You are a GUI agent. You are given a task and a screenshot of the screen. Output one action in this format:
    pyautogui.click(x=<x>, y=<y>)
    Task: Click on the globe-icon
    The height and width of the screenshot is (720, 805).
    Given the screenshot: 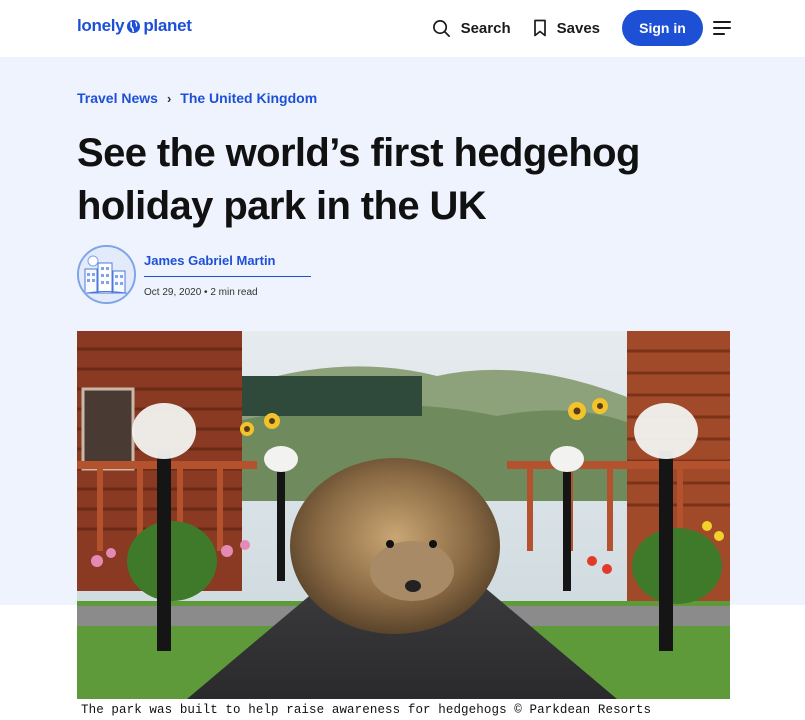 What is the action you would take?
    pyautogui.click(x=134, y=26)
    